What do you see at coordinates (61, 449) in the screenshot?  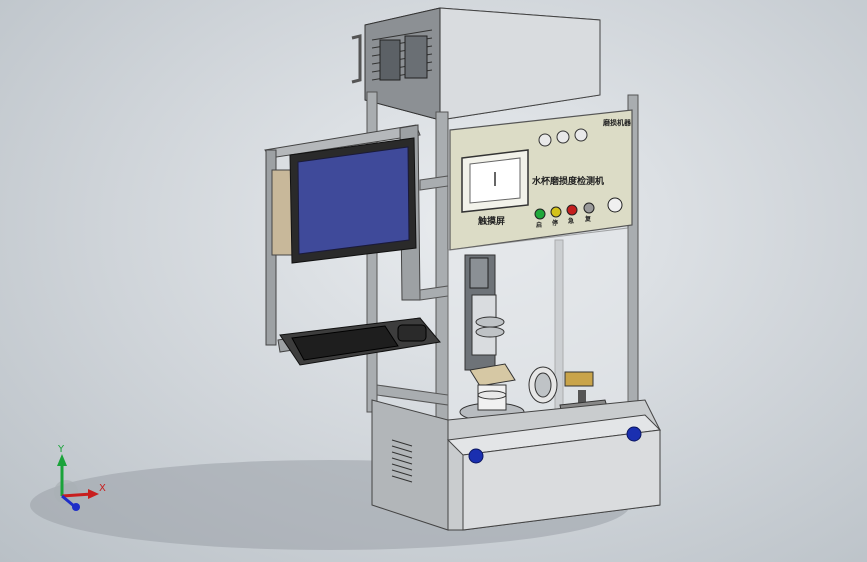 I see `y-axis-label: Y` at bounding box center [61, 449].